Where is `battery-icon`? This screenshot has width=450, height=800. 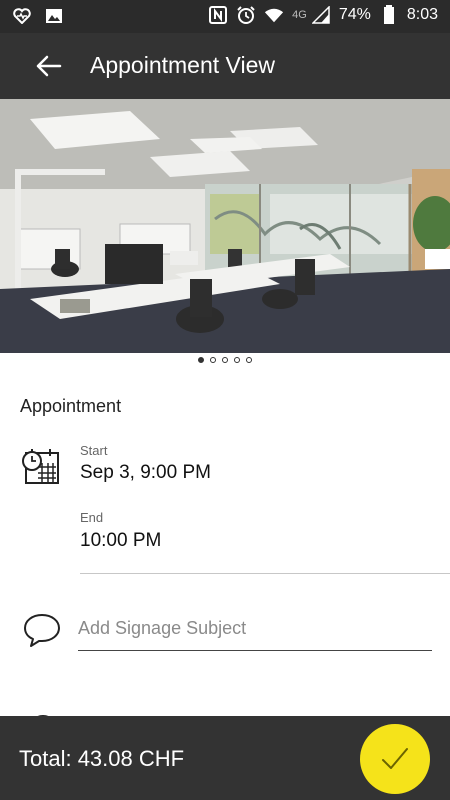
battery-icon is located at coordinates (389, 15).